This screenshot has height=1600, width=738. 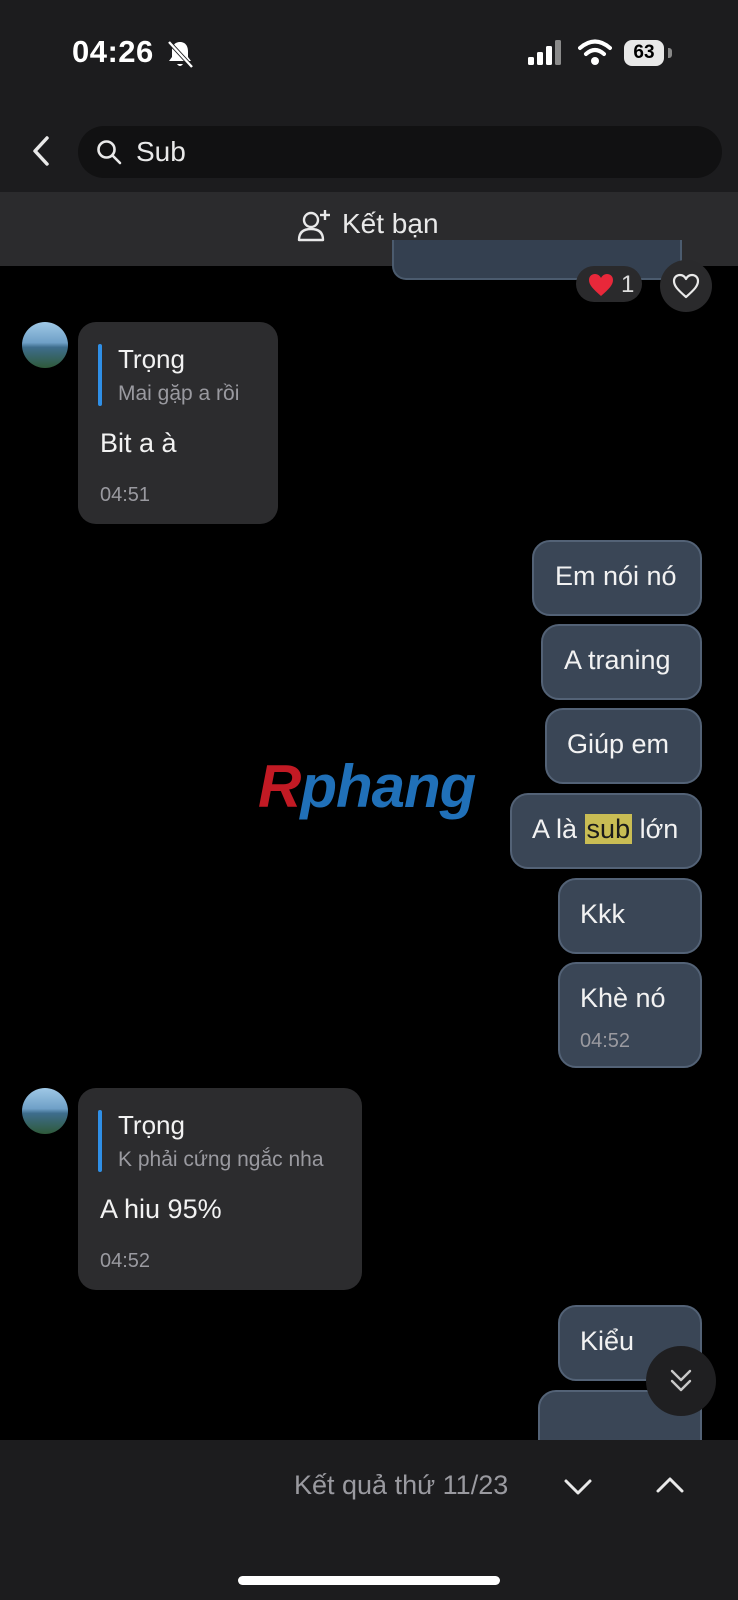 What do you see at coordinates (617, 660) in the screenshot?
I see `message-text: A traning` at bounding box center [617, 660].